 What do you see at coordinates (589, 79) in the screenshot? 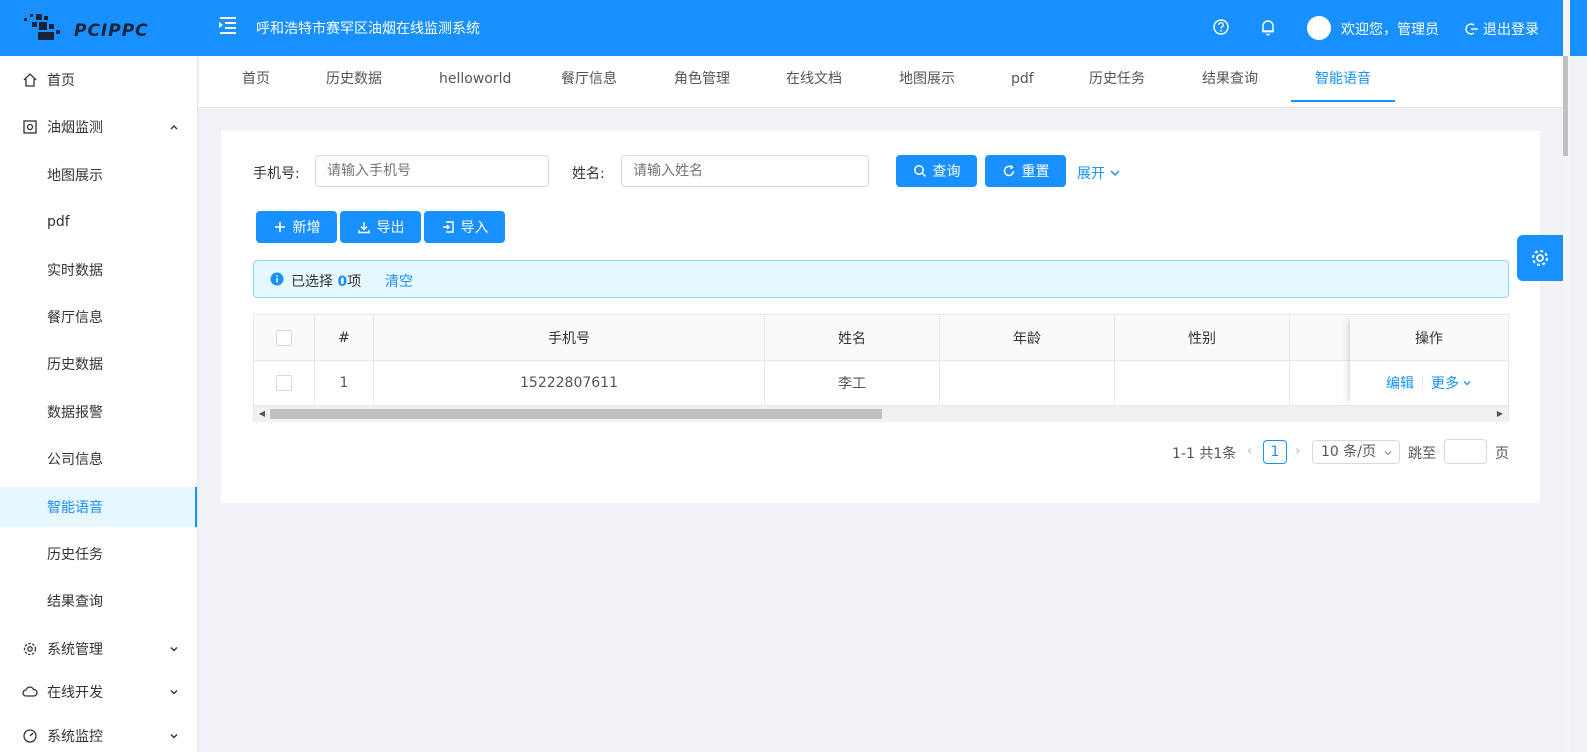
I see `tab-restaurant: 餐厅信息` at bounding box center [589, 79].